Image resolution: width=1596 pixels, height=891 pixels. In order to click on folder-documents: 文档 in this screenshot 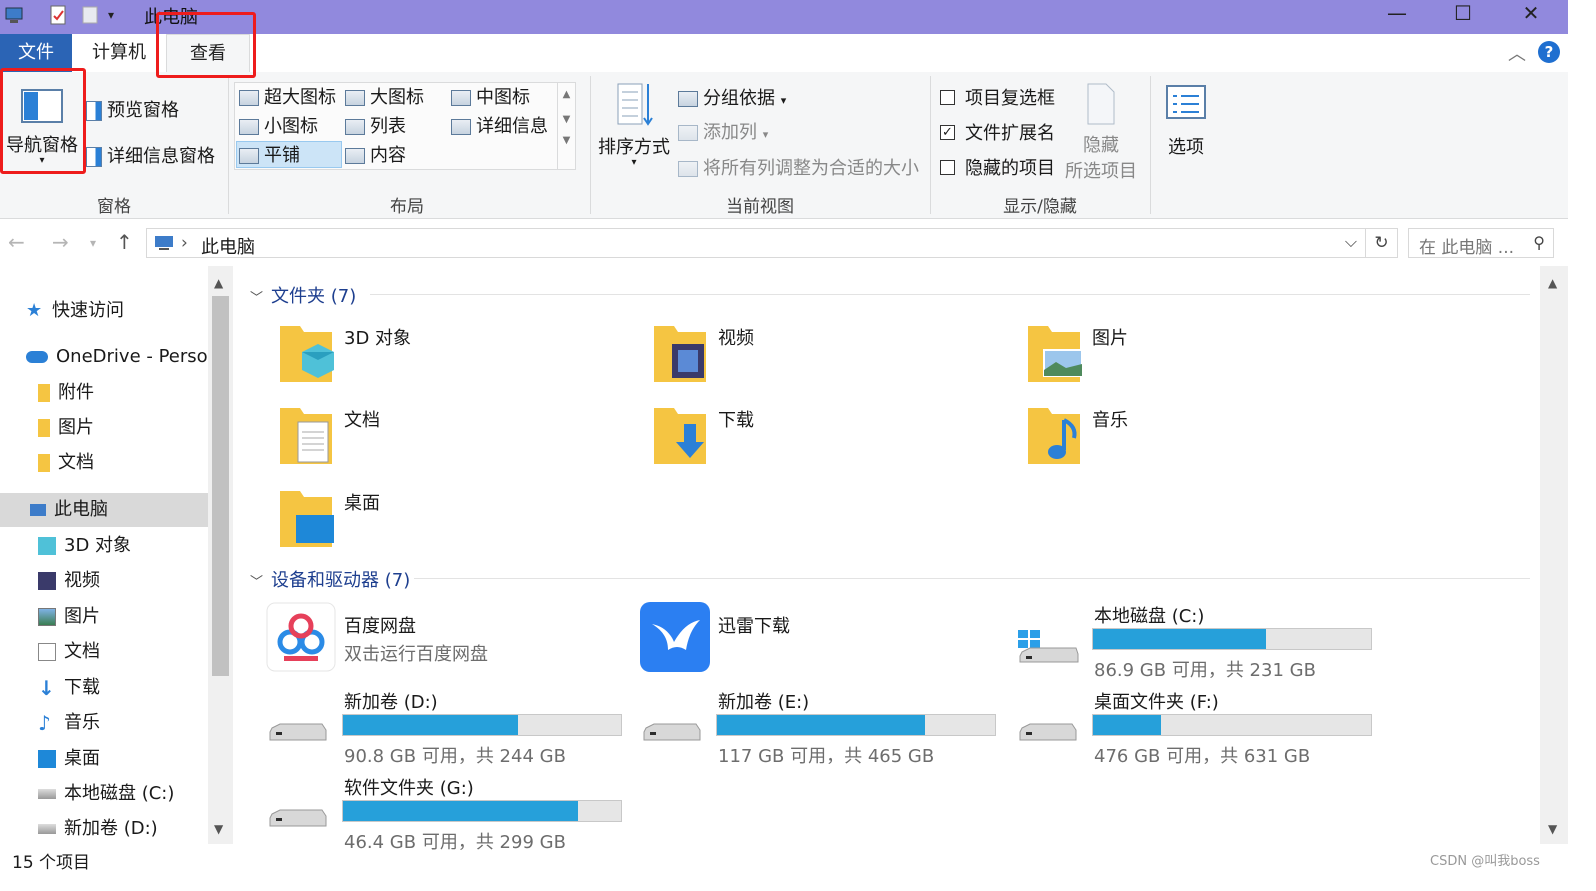, I will do `click(456, 444)`.